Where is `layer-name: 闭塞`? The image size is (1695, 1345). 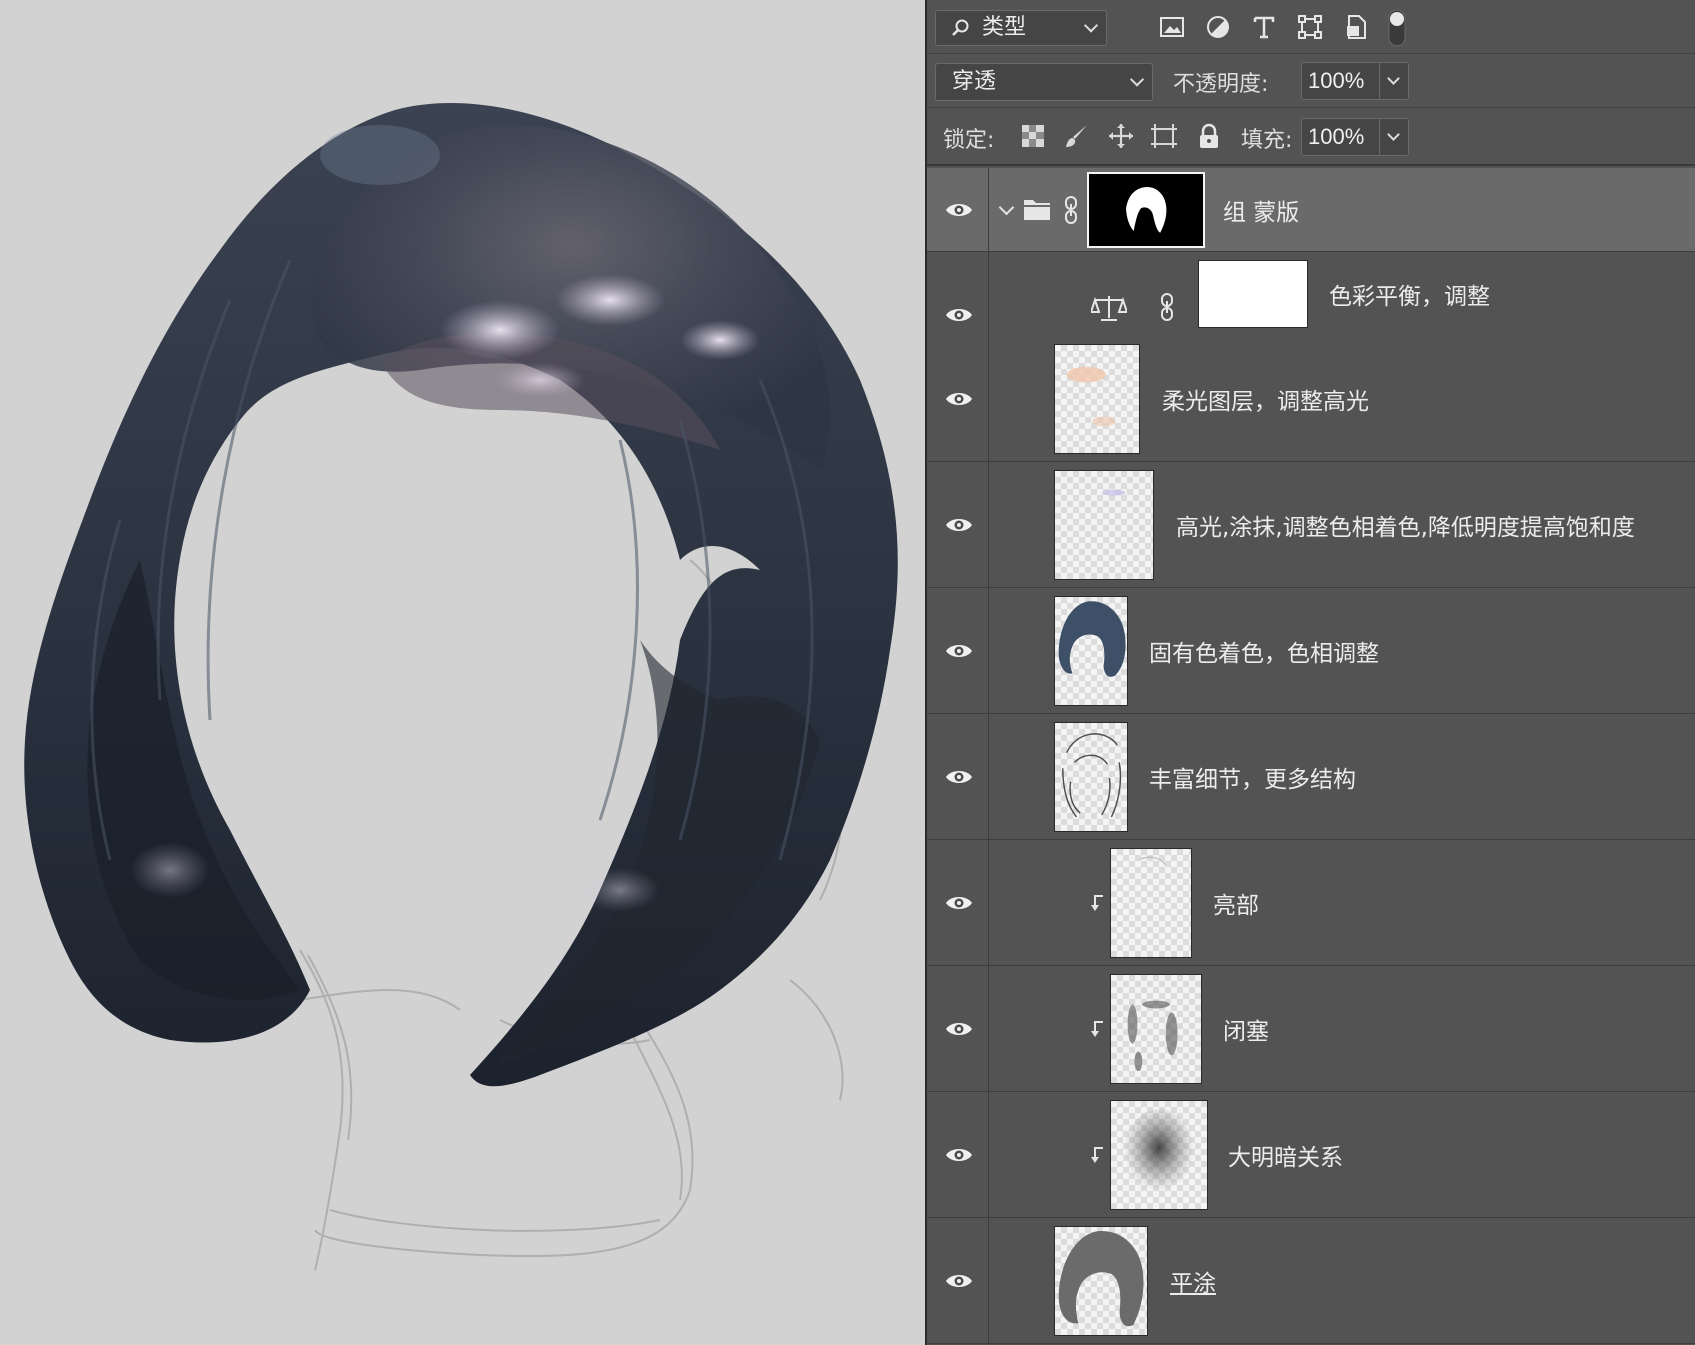 layer-name: 闭塞 is located at coordinates (1246, 1029).